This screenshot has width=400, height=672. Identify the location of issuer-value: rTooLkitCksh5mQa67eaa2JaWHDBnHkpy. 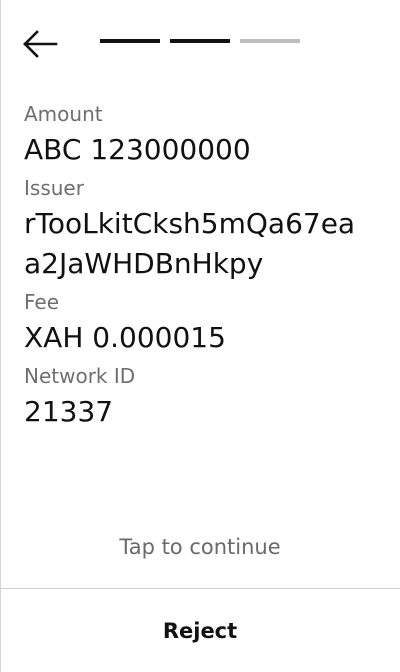
(190, 243).